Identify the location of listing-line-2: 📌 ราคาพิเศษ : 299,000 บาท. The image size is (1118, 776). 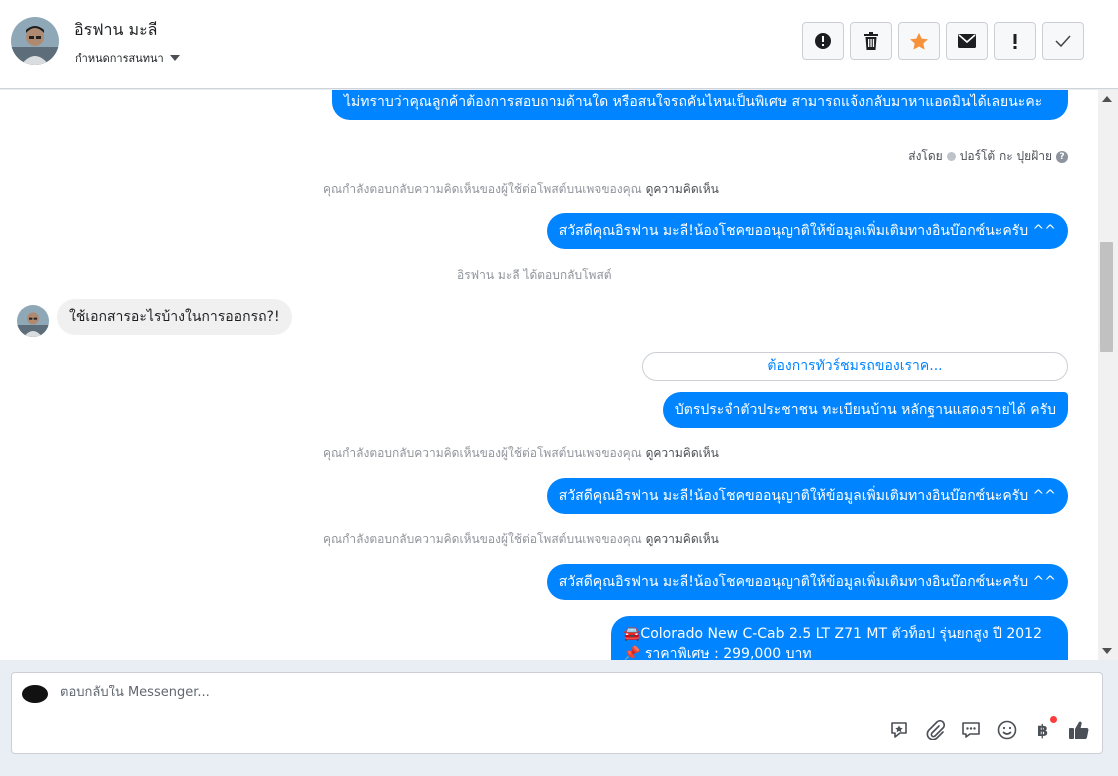
(717, 653).